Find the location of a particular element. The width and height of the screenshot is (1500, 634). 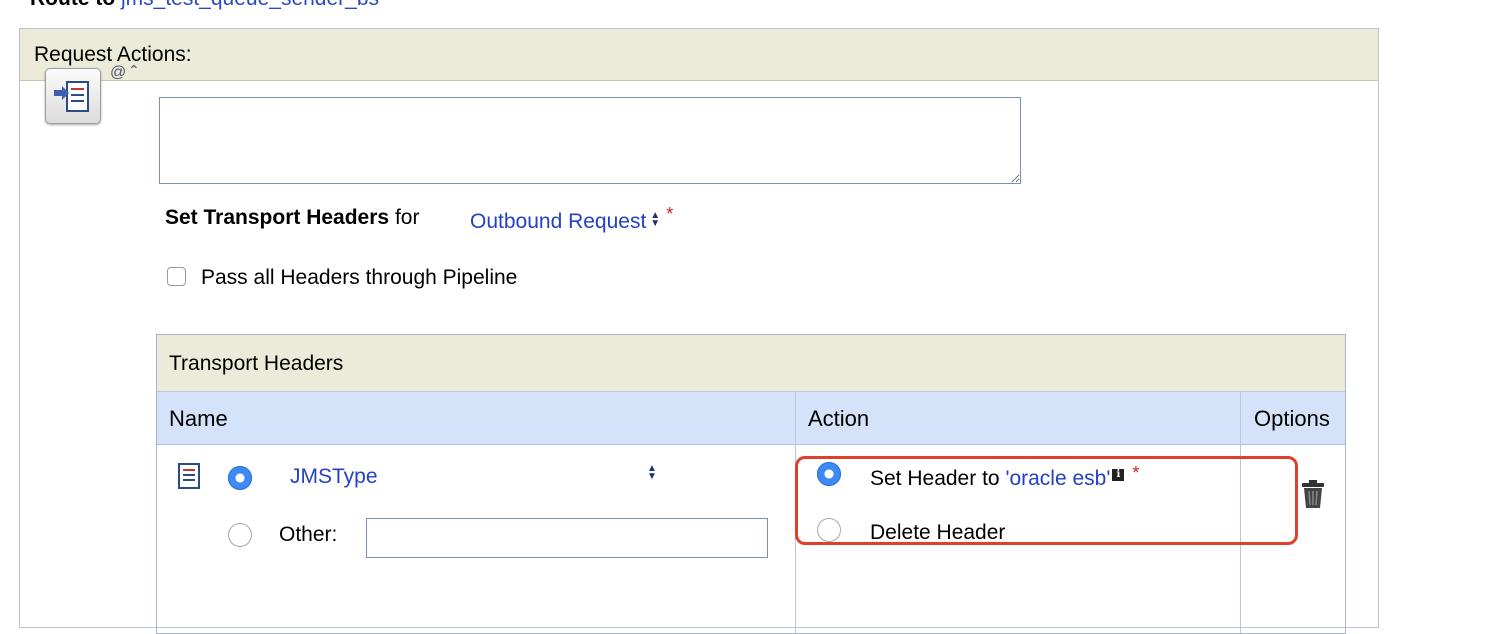

delete-header-label: Delete Header is located at coordinates (938, 532).